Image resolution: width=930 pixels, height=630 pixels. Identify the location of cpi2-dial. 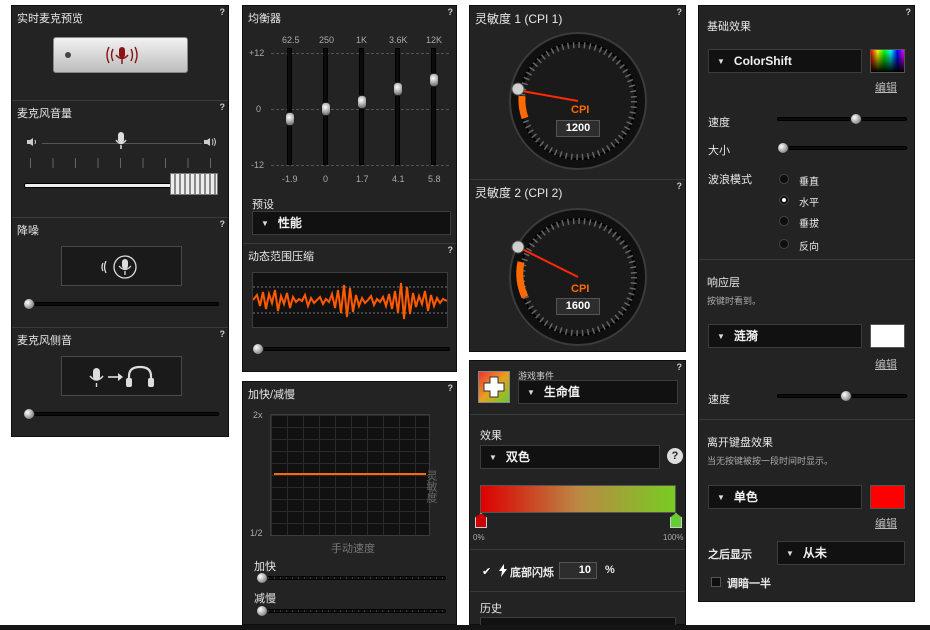
(578, 277).